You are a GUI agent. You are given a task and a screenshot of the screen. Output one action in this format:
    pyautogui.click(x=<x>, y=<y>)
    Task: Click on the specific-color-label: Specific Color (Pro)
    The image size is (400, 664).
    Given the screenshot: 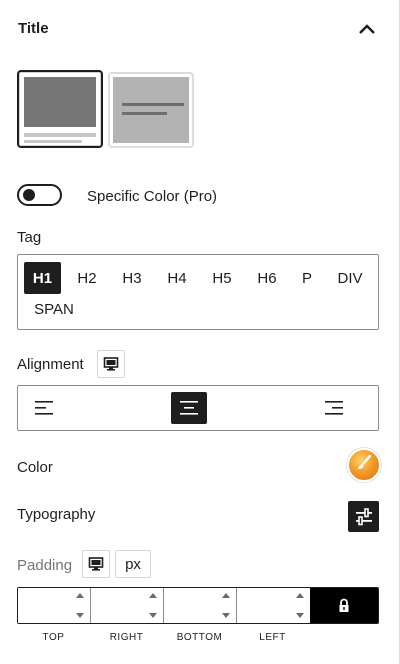 What is the action you would take?
    pyautogui.click(x=152, y=196)
    